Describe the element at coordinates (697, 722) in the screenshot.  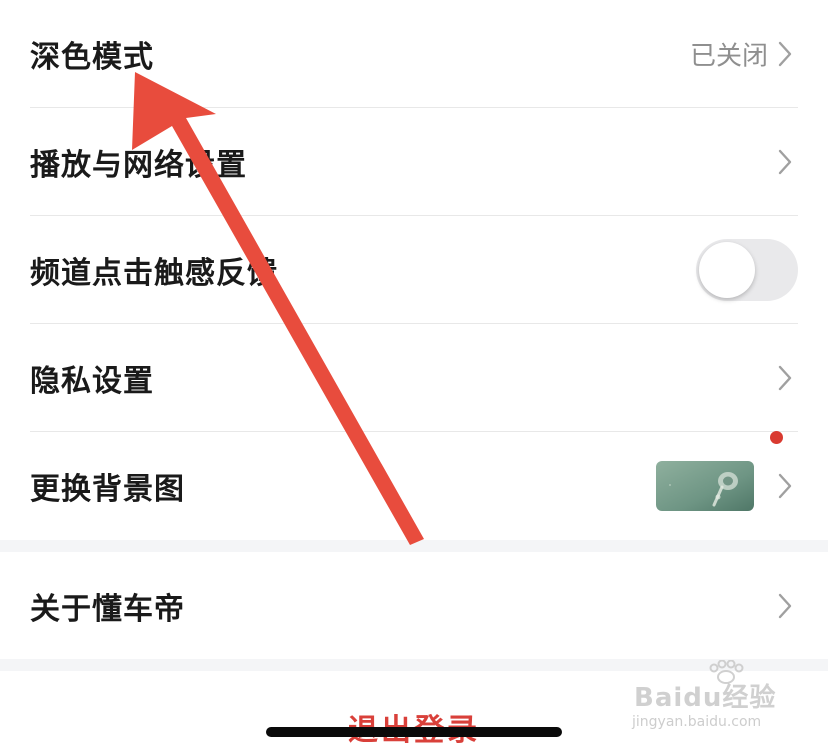
I see `watermark-url: jingyan.baidu.com` at that location.